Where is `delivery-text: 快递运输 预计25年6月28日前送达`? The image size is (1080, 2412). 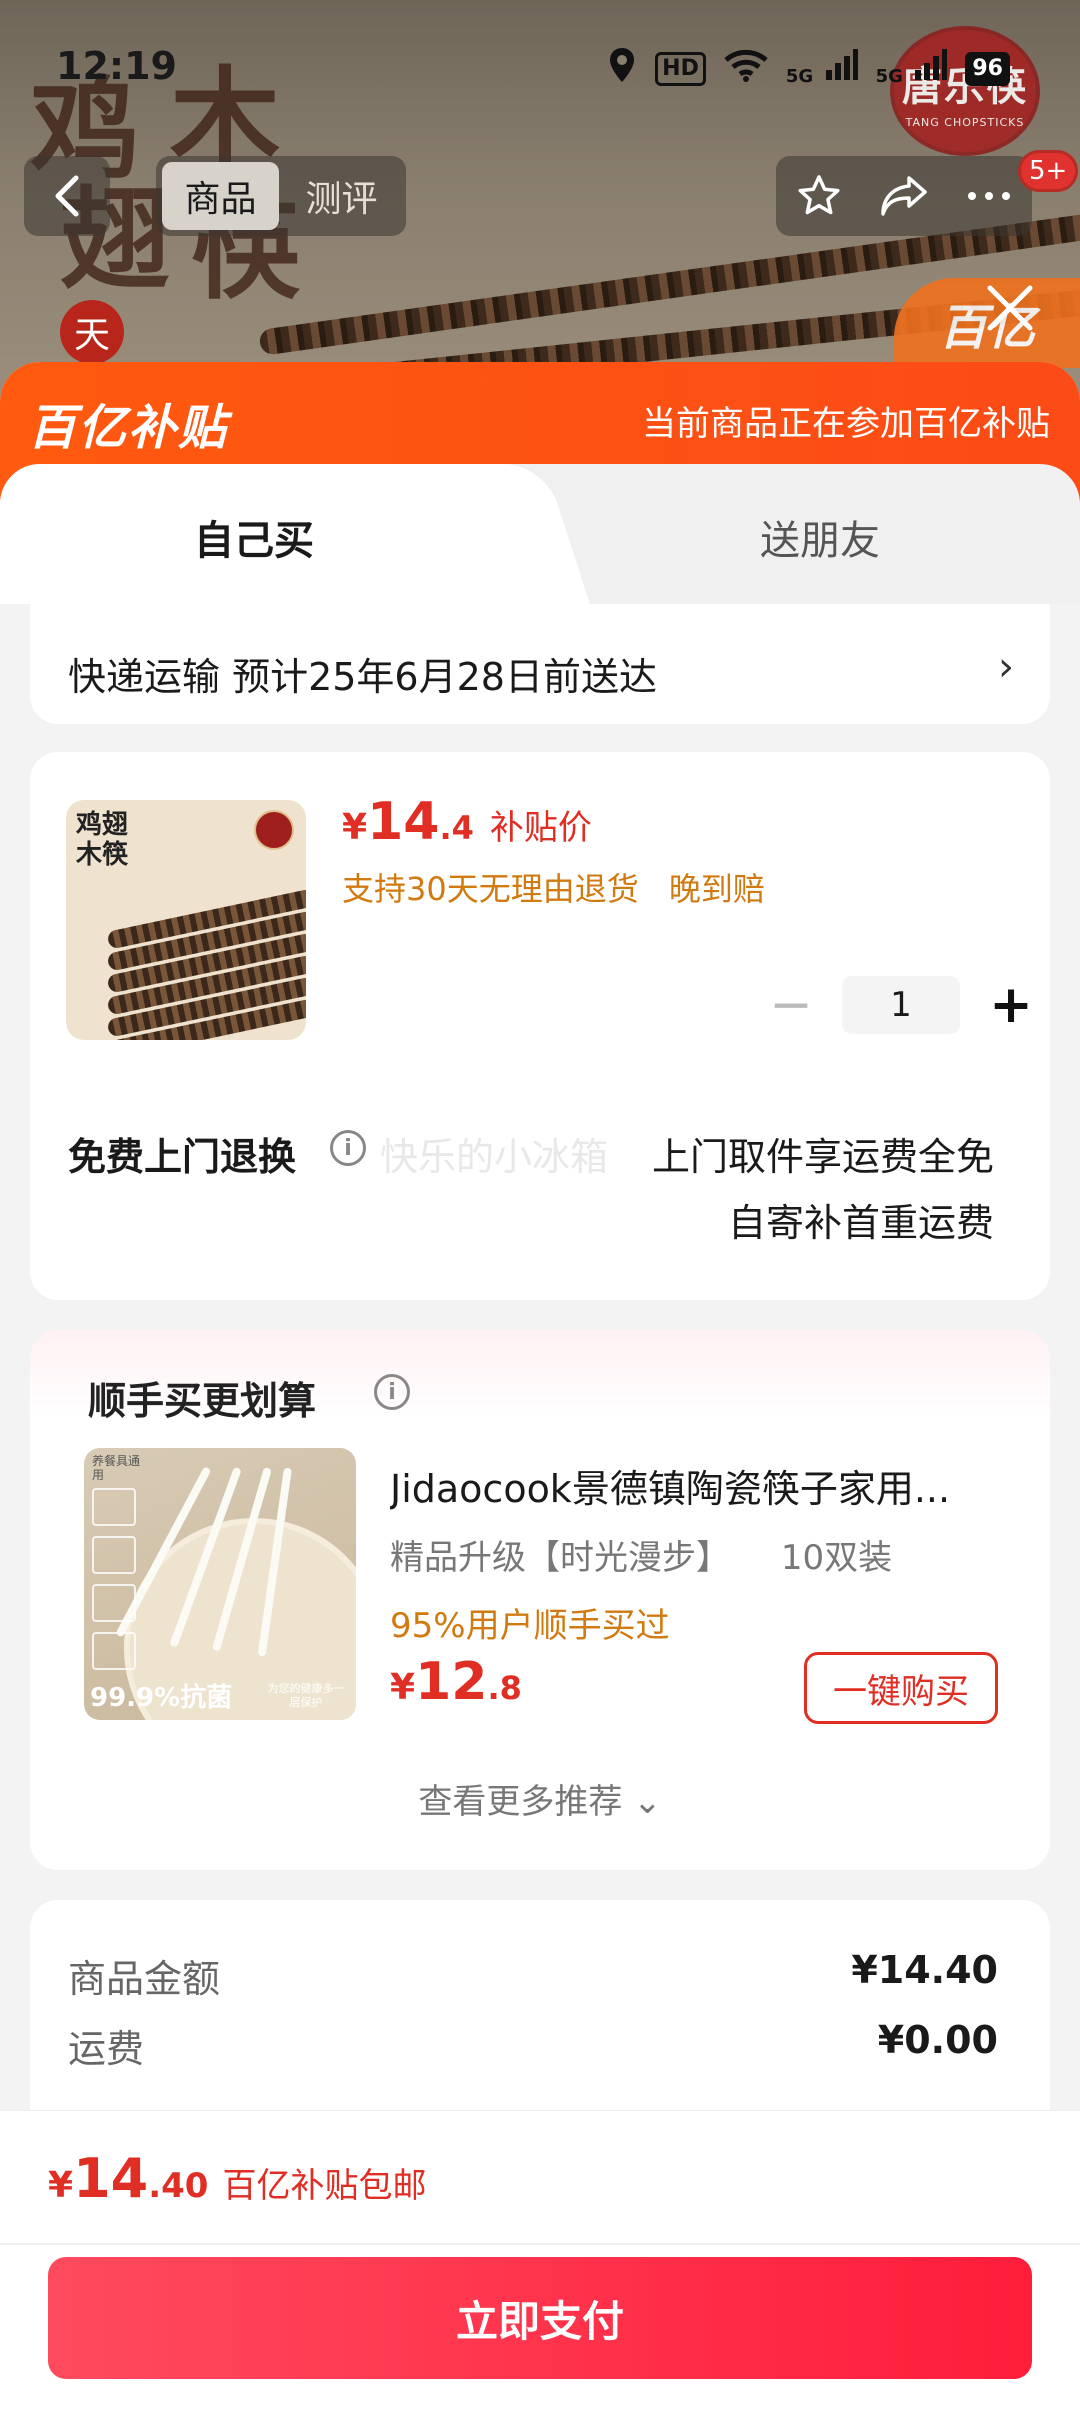
delivery-text: 快递运输 预计25年6月28日前送达 is located at coordinates (362, 677).